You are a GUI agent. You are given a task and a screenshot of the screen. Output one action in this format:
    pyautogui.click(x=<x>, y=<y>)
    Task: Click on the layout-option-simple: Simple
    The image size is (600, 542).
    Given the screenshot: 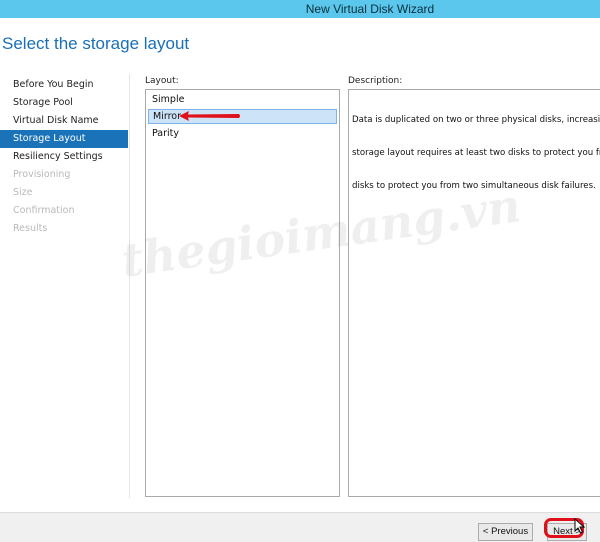 What is the action you would take?
    pyautogui.click(x=242, y=99)
    